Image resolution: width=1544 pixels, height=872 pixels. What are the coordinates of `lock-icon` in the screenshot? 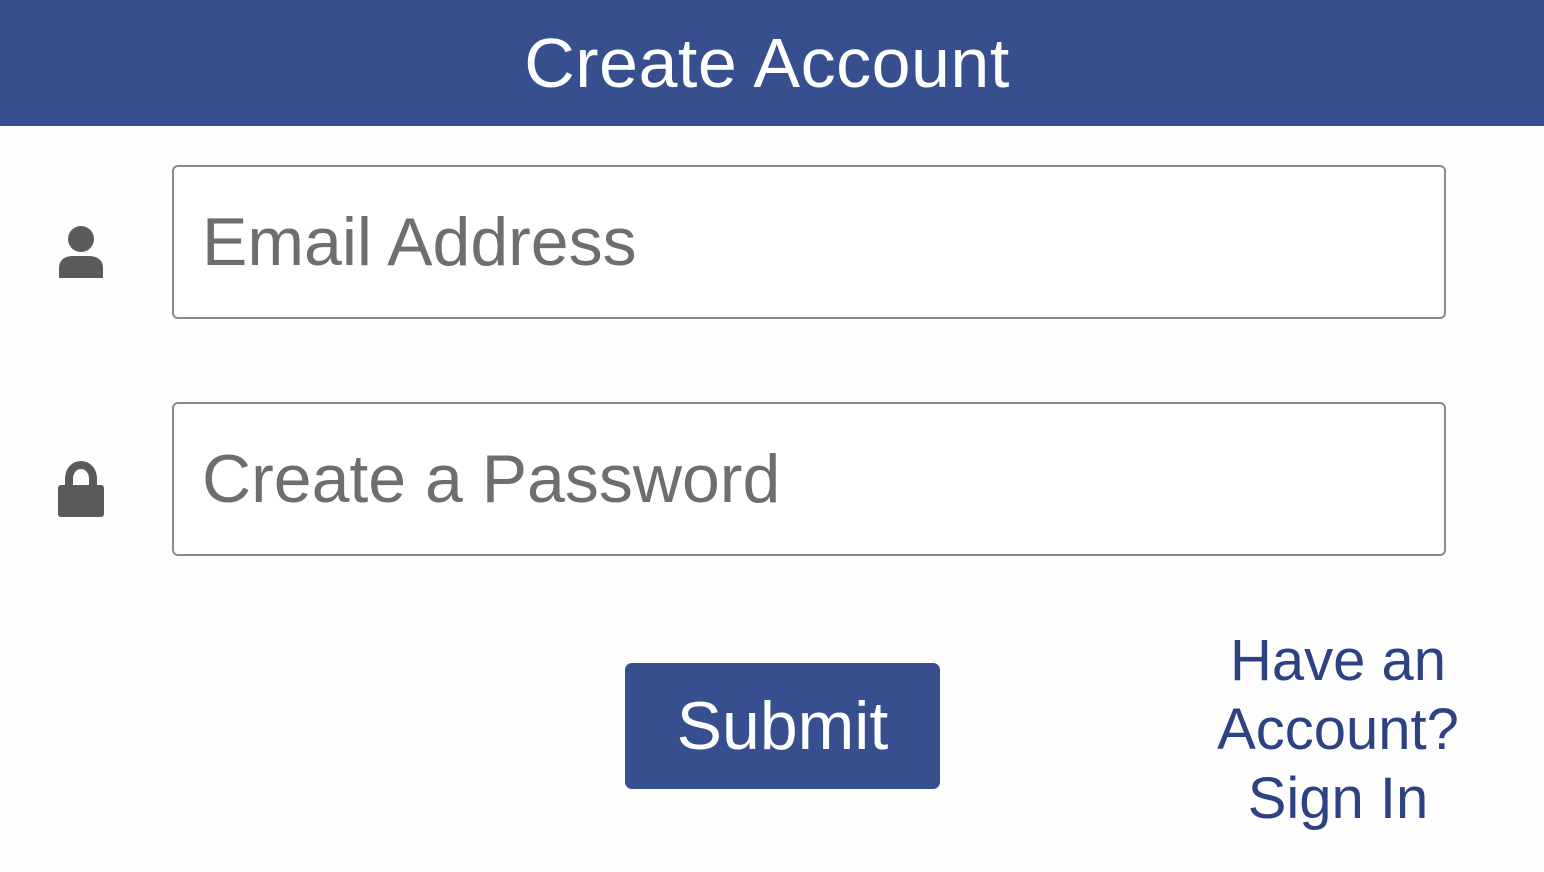 It's located at (81, 490).